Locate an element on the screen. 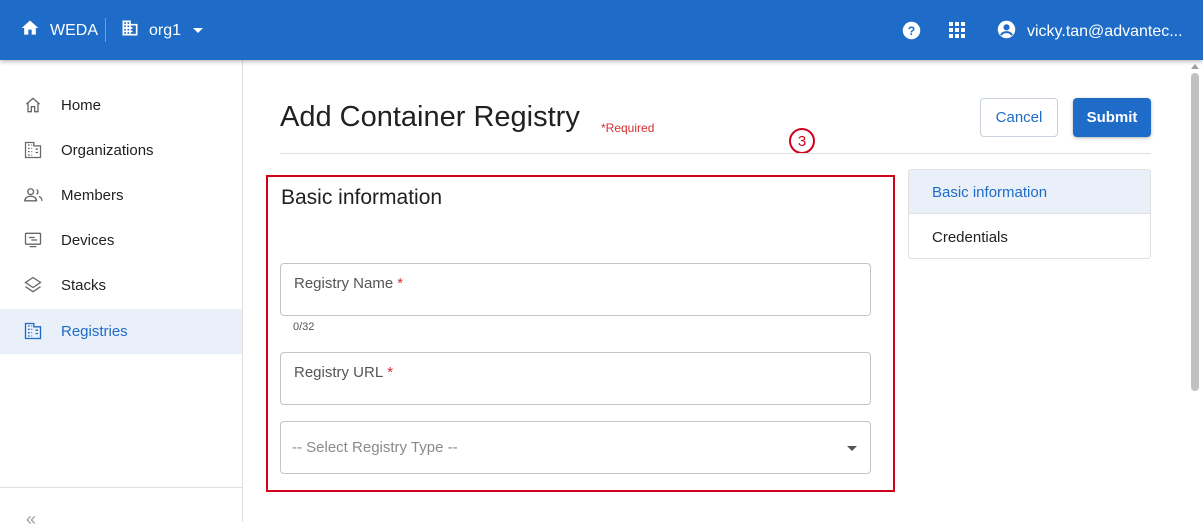 This screenshot has width=1203, height=530. org-selector: org1 is located at coordinates (162, 30).